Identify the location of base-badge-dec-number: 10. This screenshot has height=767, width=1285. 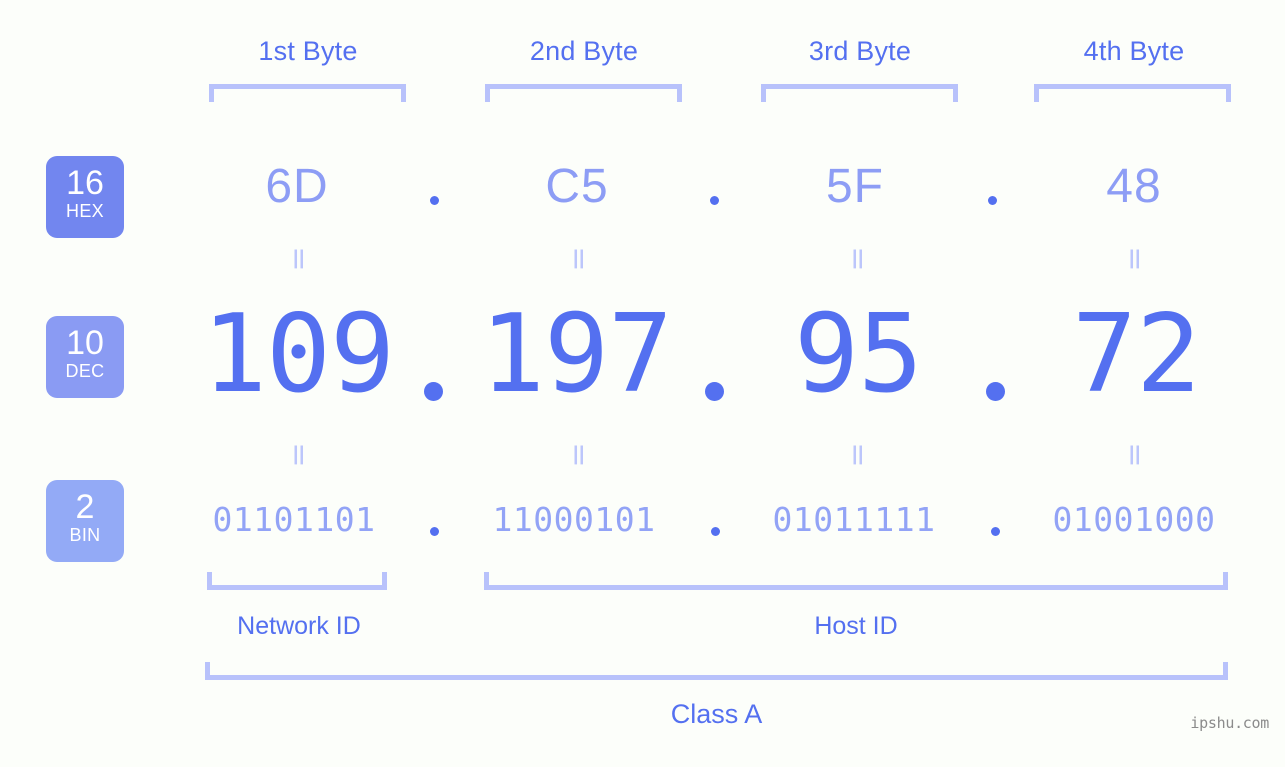
(85, 343).